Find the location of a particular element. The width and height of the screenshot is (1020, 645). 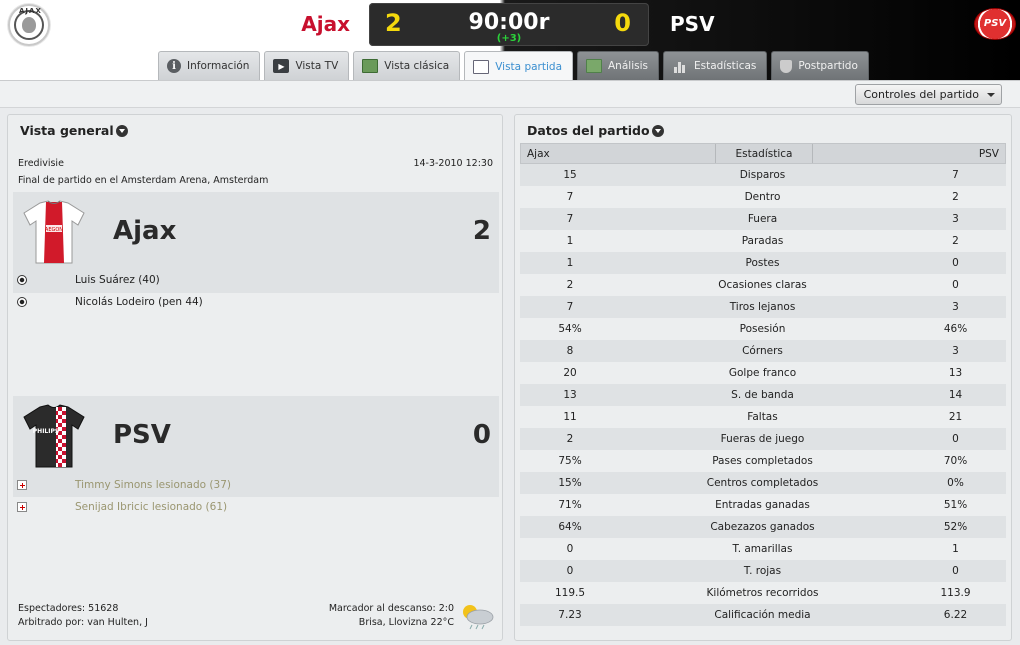

psv-logo-icon: PSV is located at coordinates (995, 24).